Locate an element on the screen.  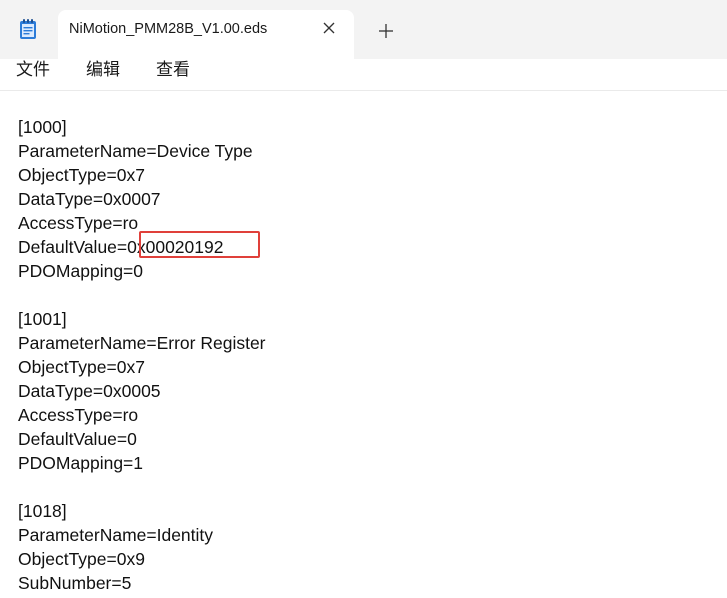
highlight-box is located at coordinates (199, 244).